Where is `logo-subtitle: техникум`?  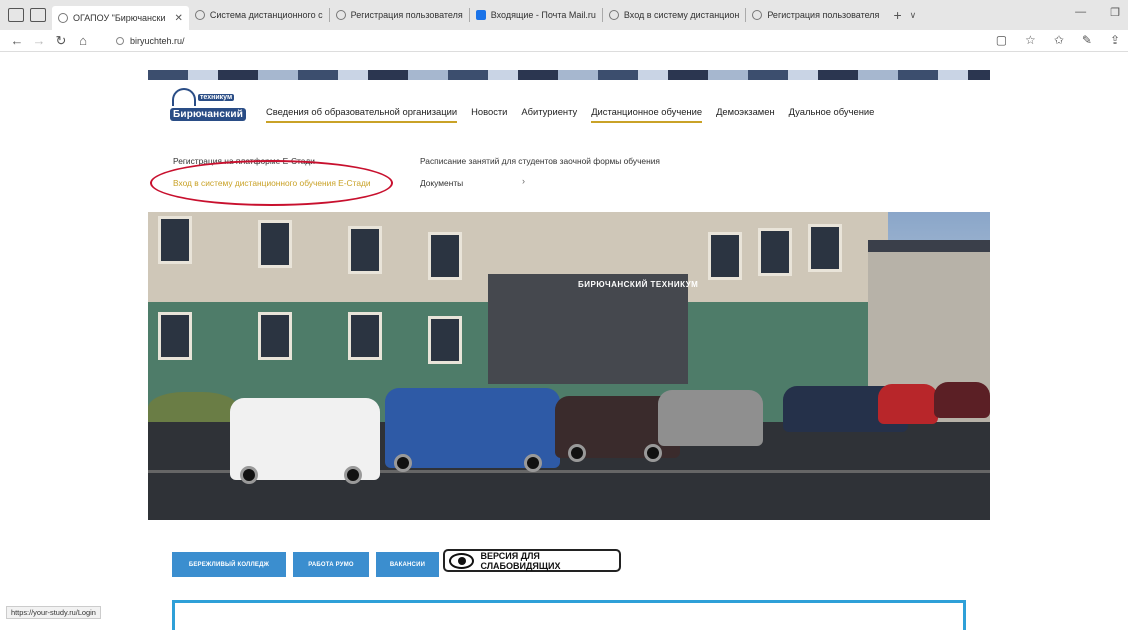 logo-subtitle: техникум is located at coordinates (216, 97).